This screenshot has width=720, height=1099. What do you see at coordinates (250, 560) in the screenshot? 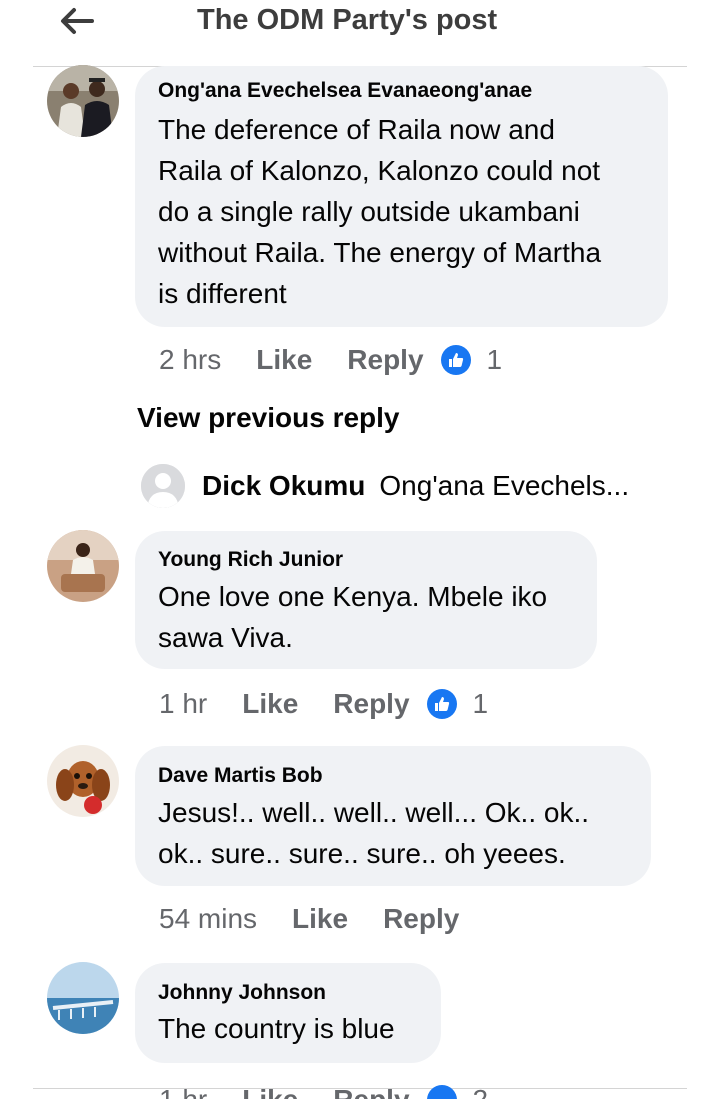
I see `comment-author: Young Rich Junior` at bounding box center [250, 560].